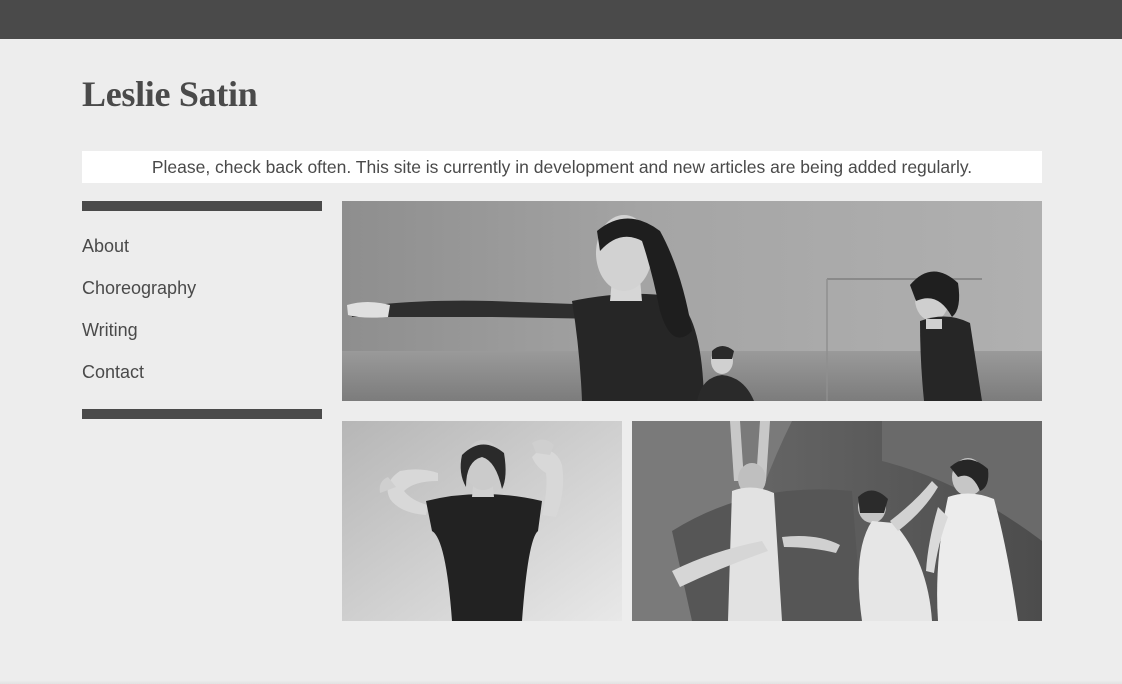 This screenshot has height=684, width=1122. I want to click on nav-item-contact: Contact, so click(202, 372).